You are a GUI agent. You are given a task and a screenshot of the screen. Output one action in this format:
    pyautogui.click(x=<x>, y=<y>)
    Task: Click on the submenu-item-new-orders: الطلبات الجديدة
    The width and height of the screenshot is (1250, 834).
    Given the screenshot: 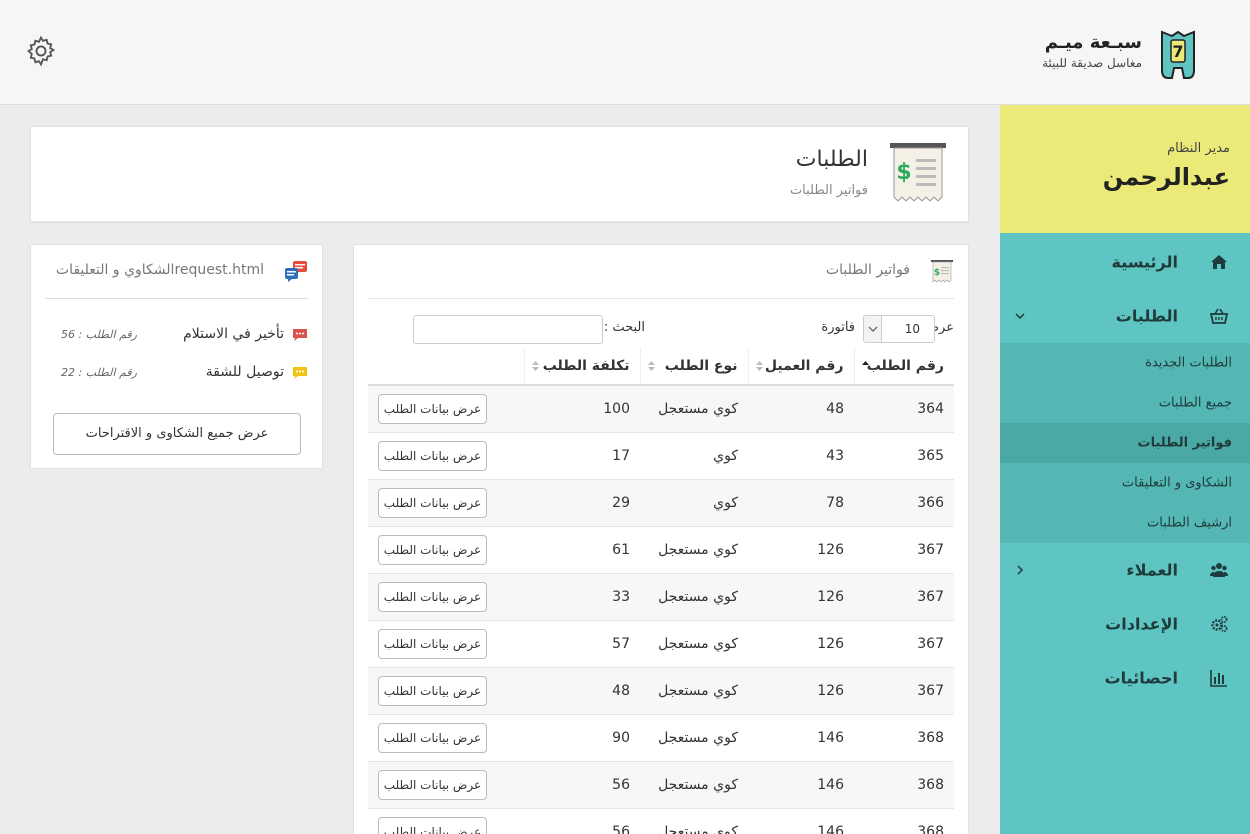 What is the action you would take?
    pyautogui.click(x=1125, y=363)
    